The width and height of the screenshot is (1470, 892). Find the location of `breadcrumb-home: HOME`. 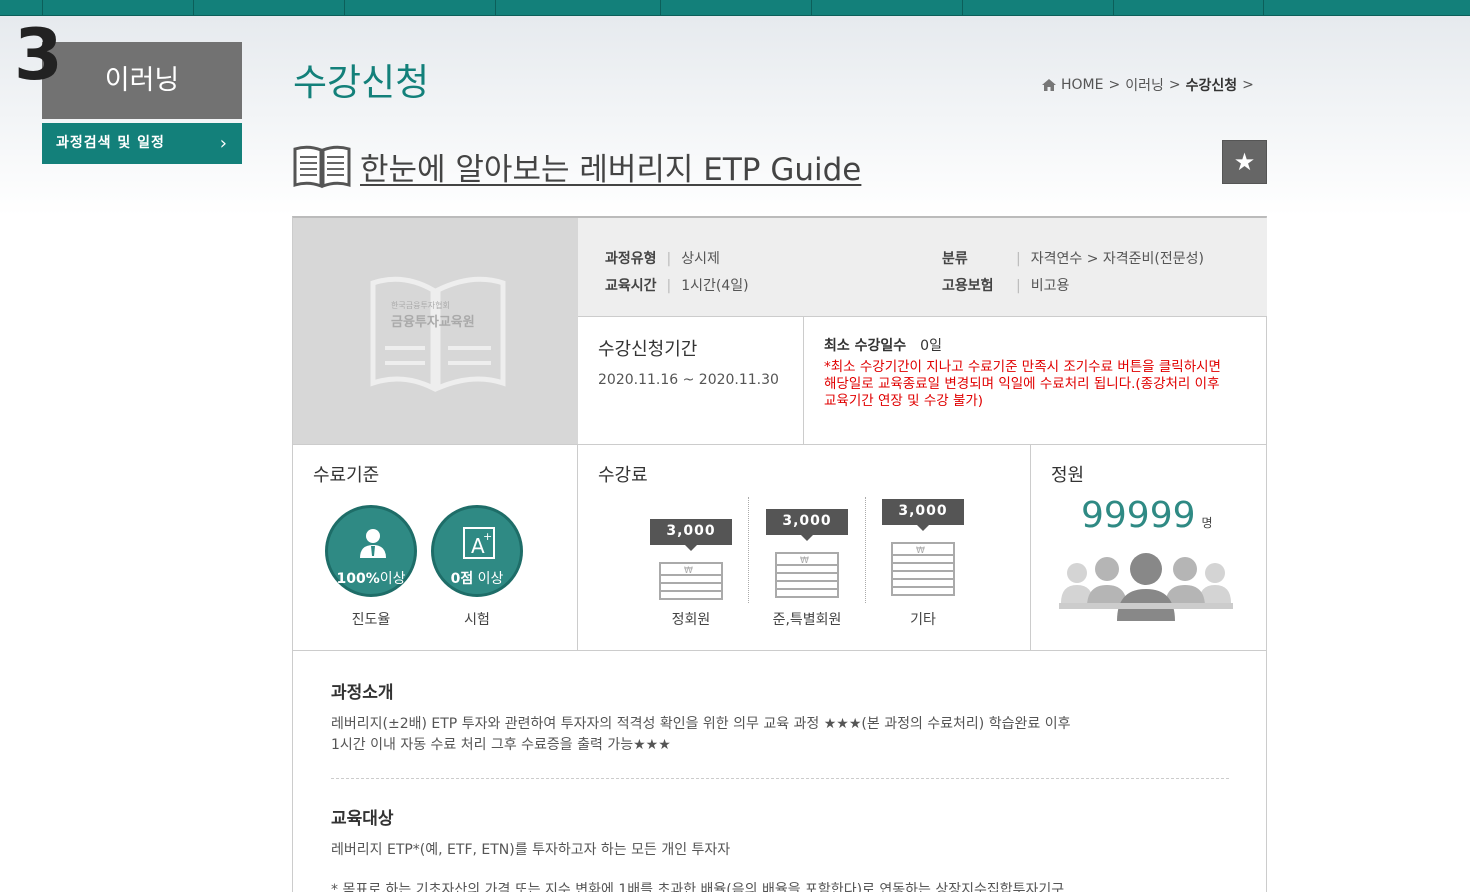

breadcrumb-home: HOME is located at coordinates (1082, 85).